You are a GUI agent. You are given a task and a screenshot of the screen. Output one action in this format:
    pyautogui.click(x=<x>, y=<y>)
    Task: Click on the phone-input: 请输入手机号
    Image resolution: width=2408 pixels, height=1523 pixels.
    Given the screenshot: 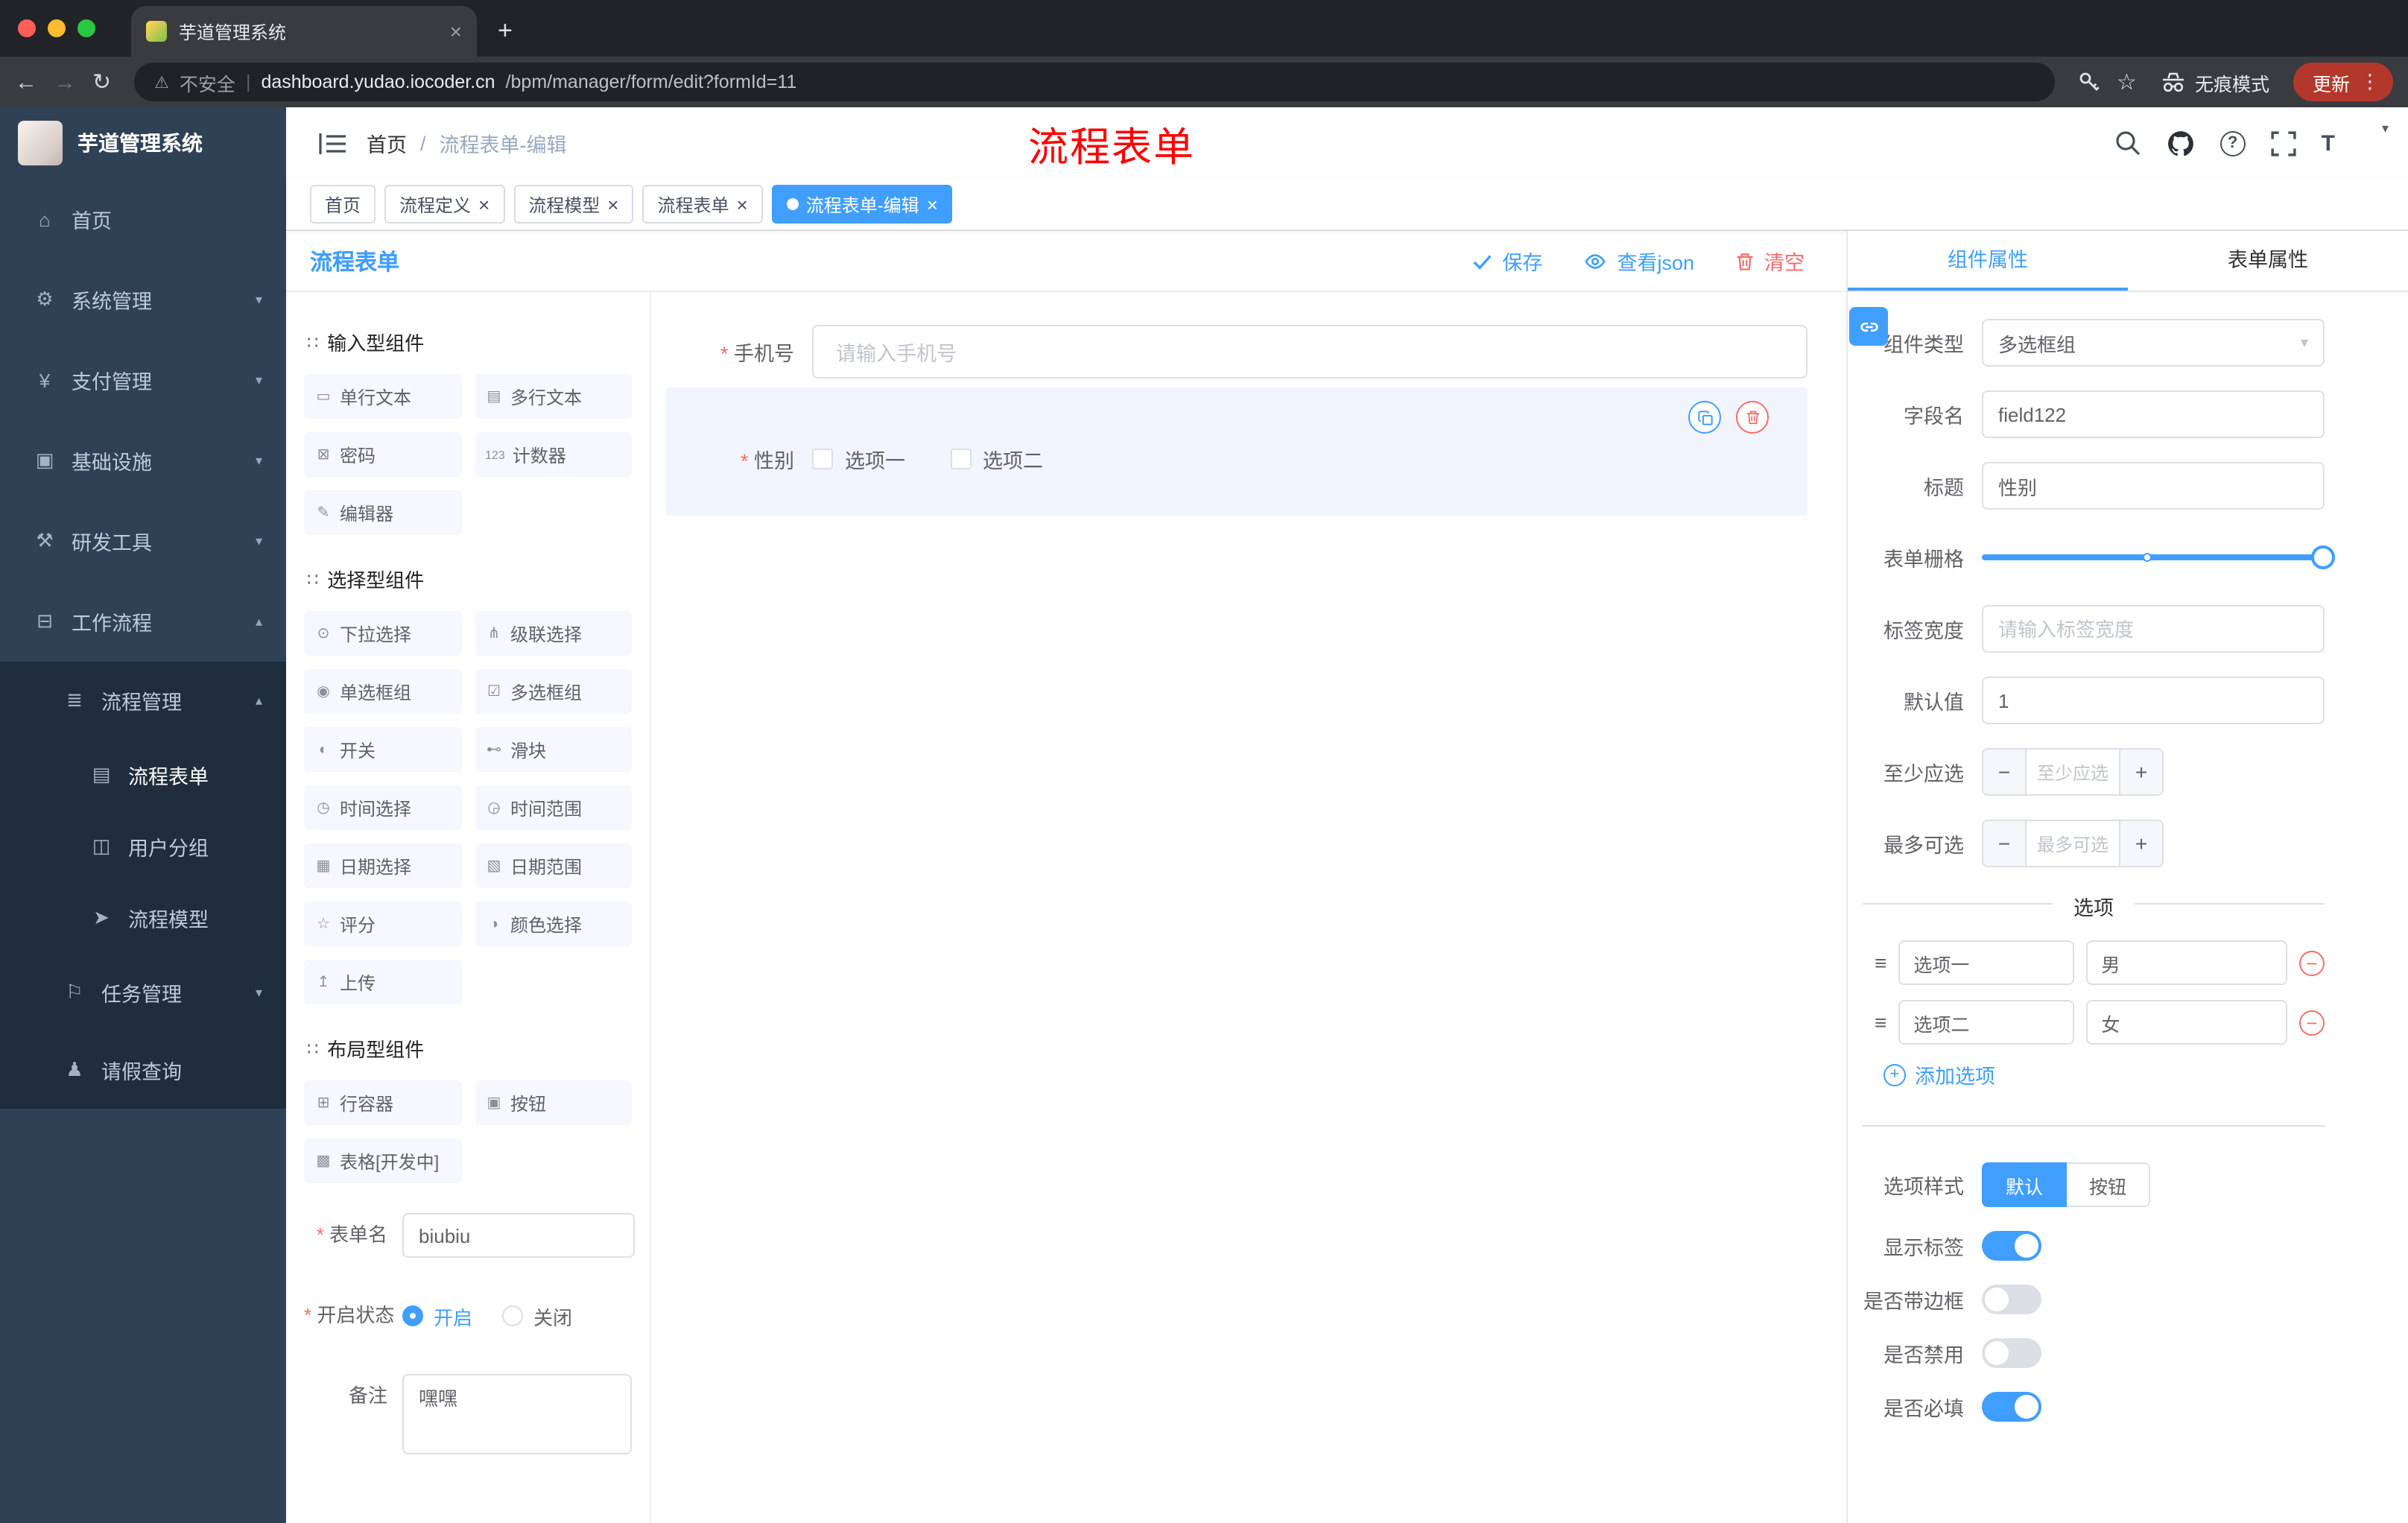 What is the action you would take?
    pyautogui.click(x=1309, y=352)
    